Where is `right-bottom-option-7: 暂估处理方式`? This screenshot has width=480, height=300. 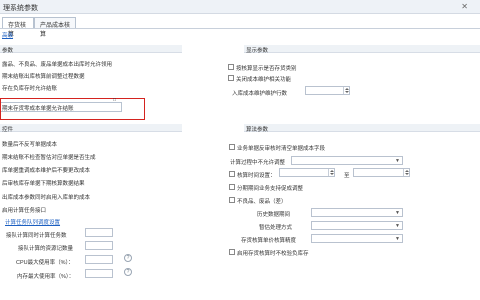 right-bottom-option-7: 暂估处理方式 is located at coordinates (276, 228).